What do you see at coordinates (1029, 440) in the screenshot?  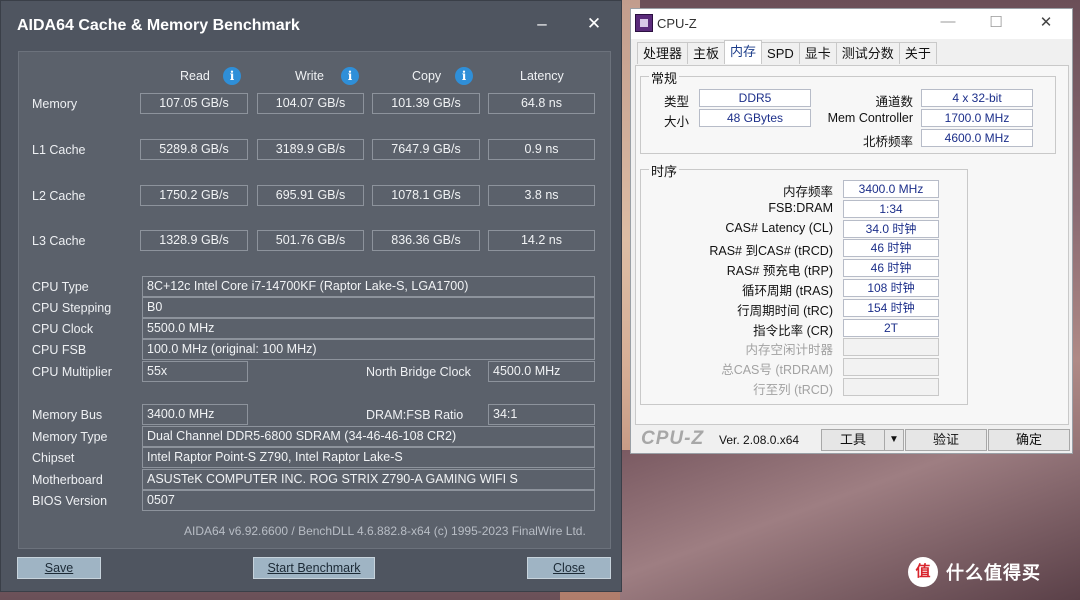 I see `ok-button: 确定` at bounding box center [1029, 440].